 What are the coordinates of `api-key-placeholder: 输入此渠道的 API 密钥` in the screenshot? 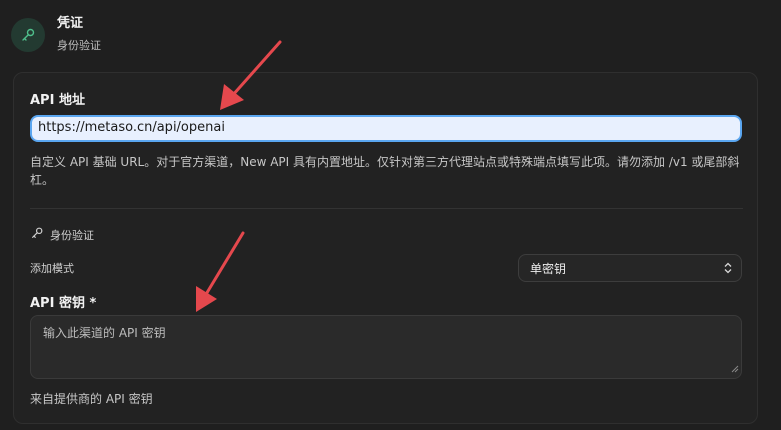 It's located at (104, 333).